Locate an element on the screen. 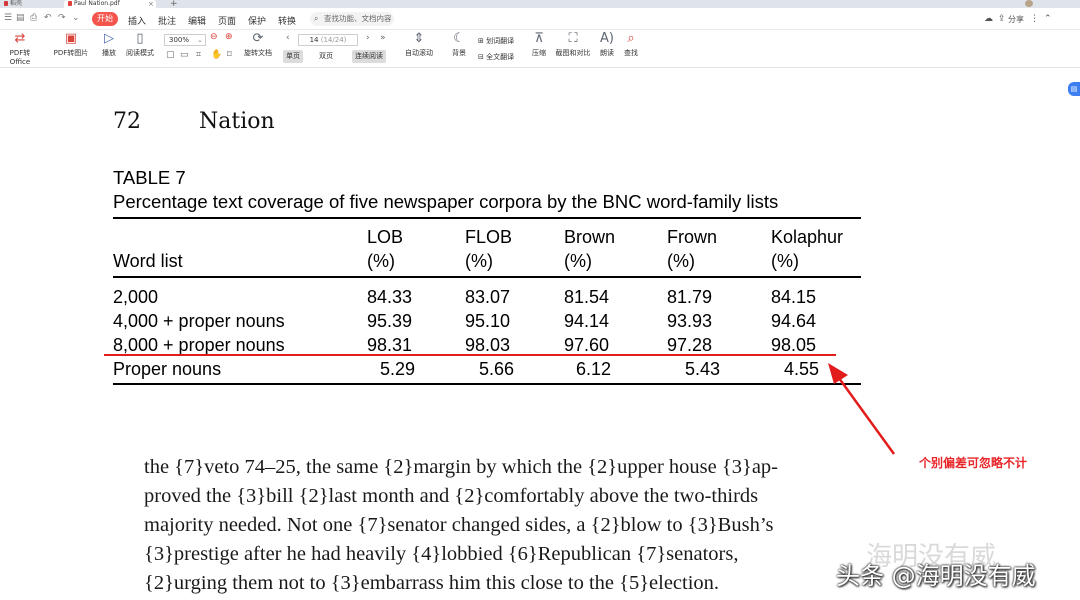 Image resolution: width=1080 pixels, height=600 pixels. more-icon: ⋮ is located at coordinates (1034, 19).